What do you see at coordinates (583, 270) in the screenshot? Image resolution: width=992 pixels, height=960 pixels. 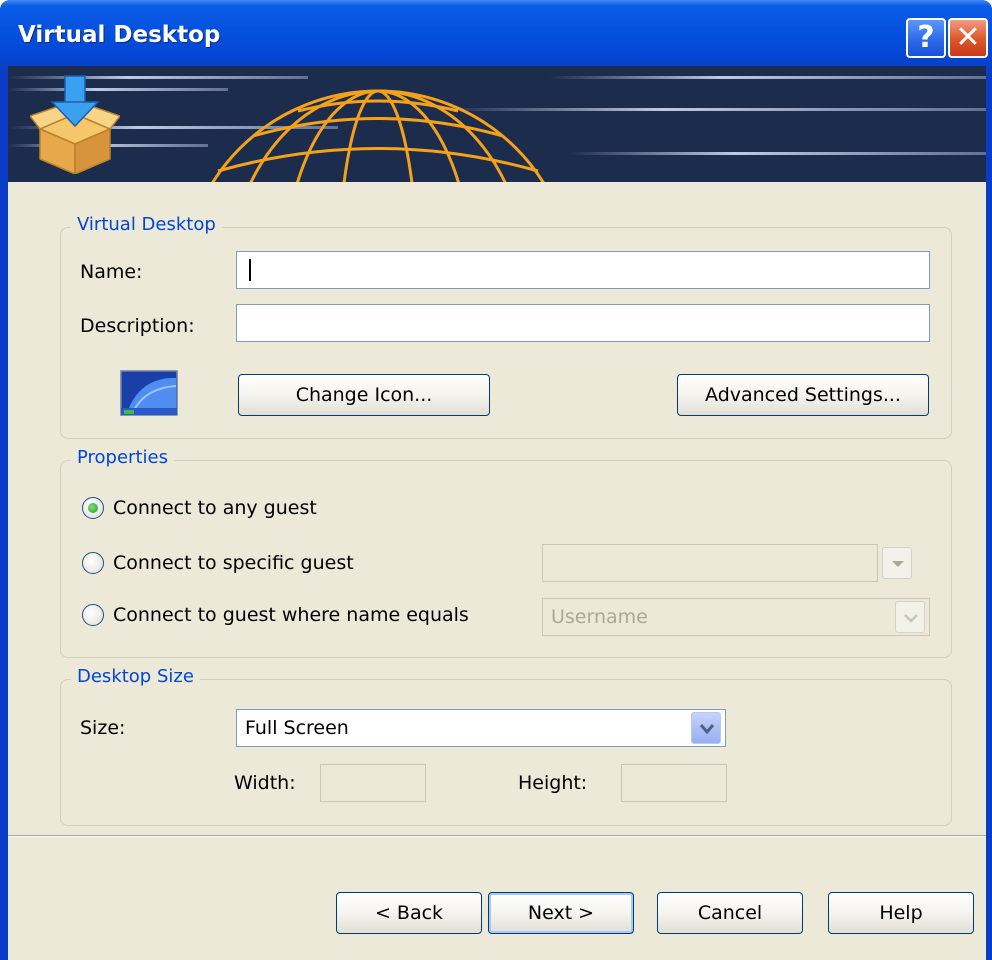 I see `name-input` at bounding box center [583, 270].